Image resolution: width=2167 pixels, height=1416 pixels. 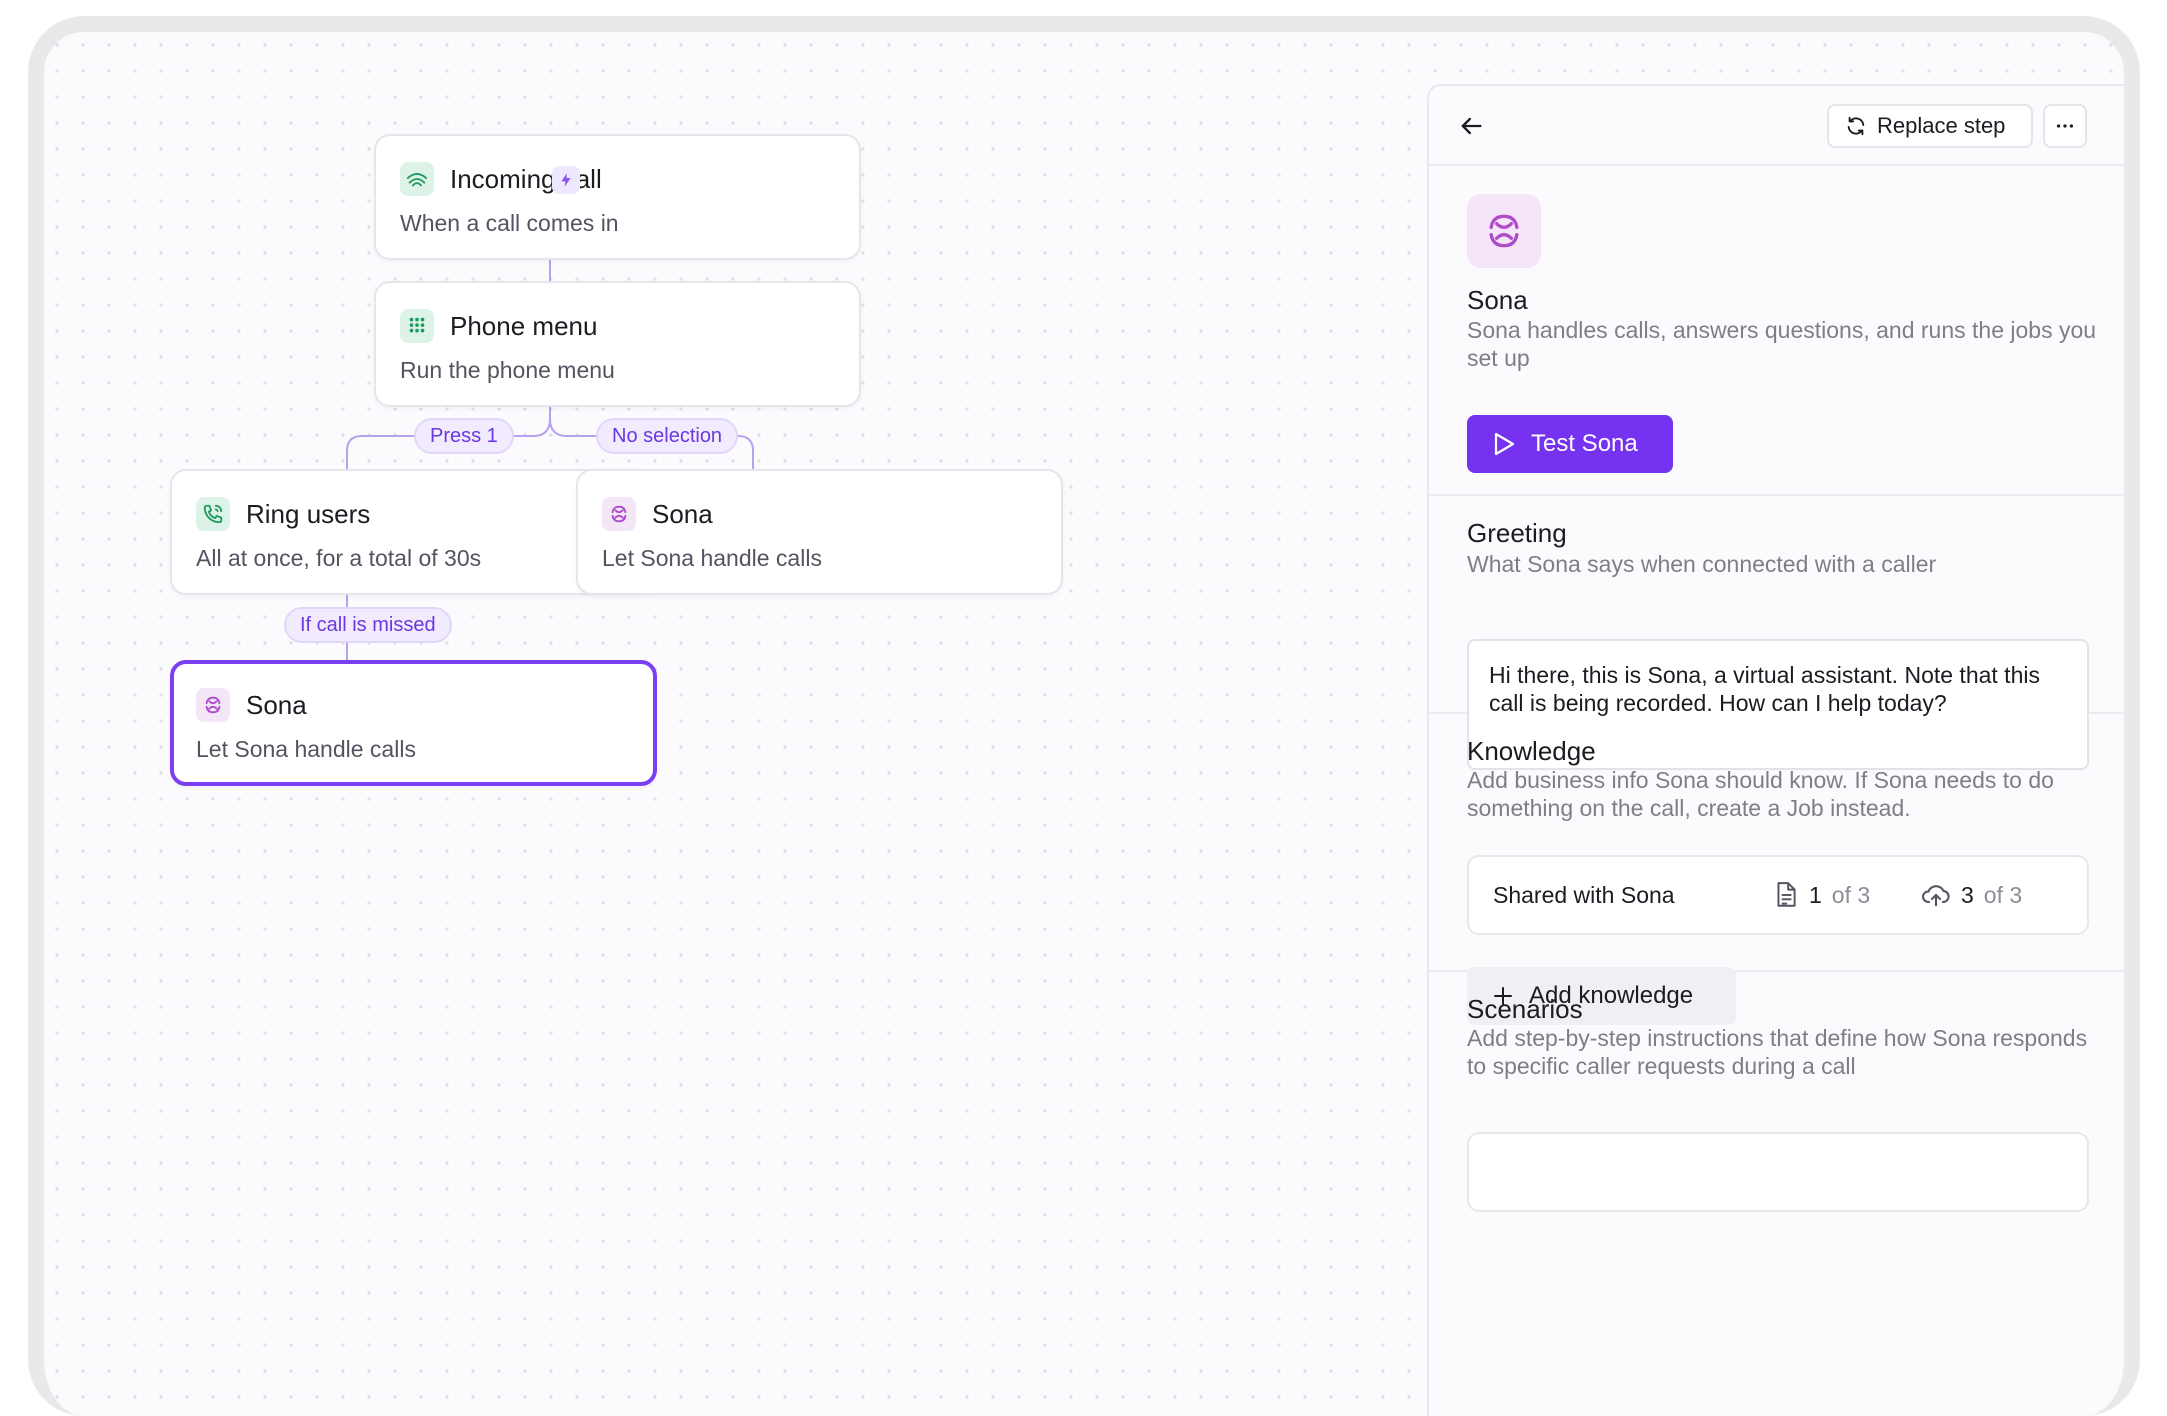 I want to click on incoming-call-icon, so click(x=417, y=179).